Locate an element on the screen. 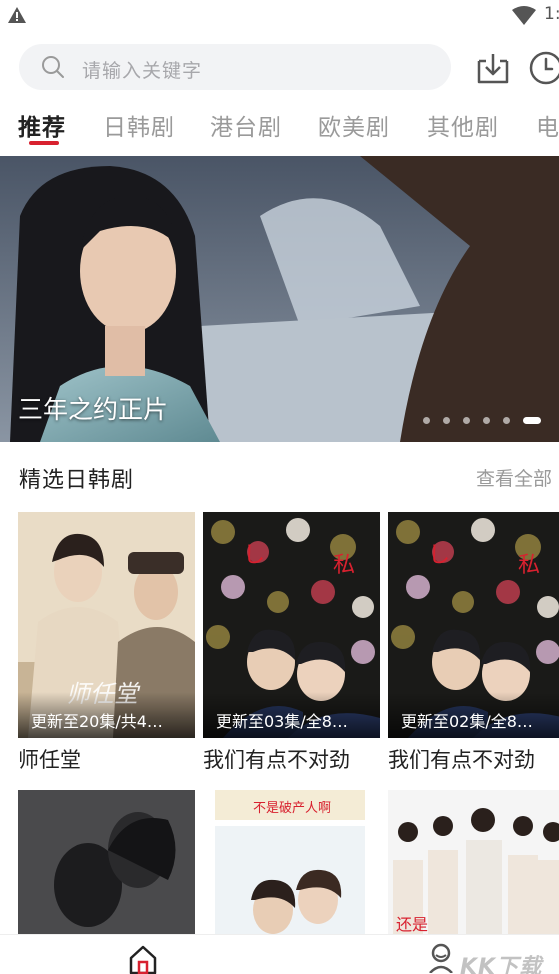 The width and height of the screenshot is (559, 974). view-all-link: 查看全部 is located at coordinates (514, 477).